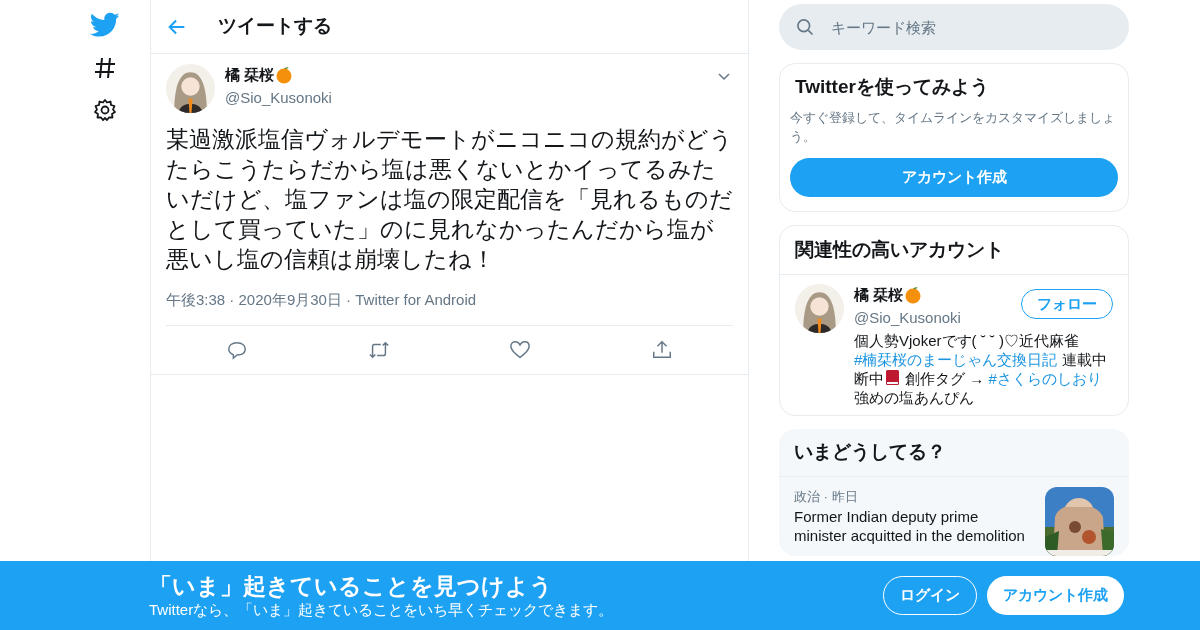 This screenshot has height=630, width=1200. Describe the element at coordinates (1045, 378) in the screenshot. I see `hashtag-link: #さくらのしおり` at that location.